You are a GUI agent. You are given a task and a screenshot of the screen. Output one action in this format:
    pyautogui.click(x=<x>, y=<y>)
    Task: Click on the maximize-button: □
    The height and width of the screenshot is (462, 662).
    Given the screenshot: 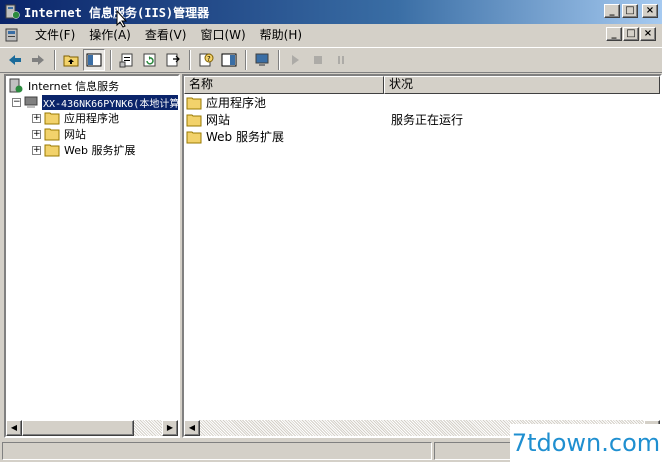 What is the action you would take?
    pyautogui.click(x=630, y=11)
    